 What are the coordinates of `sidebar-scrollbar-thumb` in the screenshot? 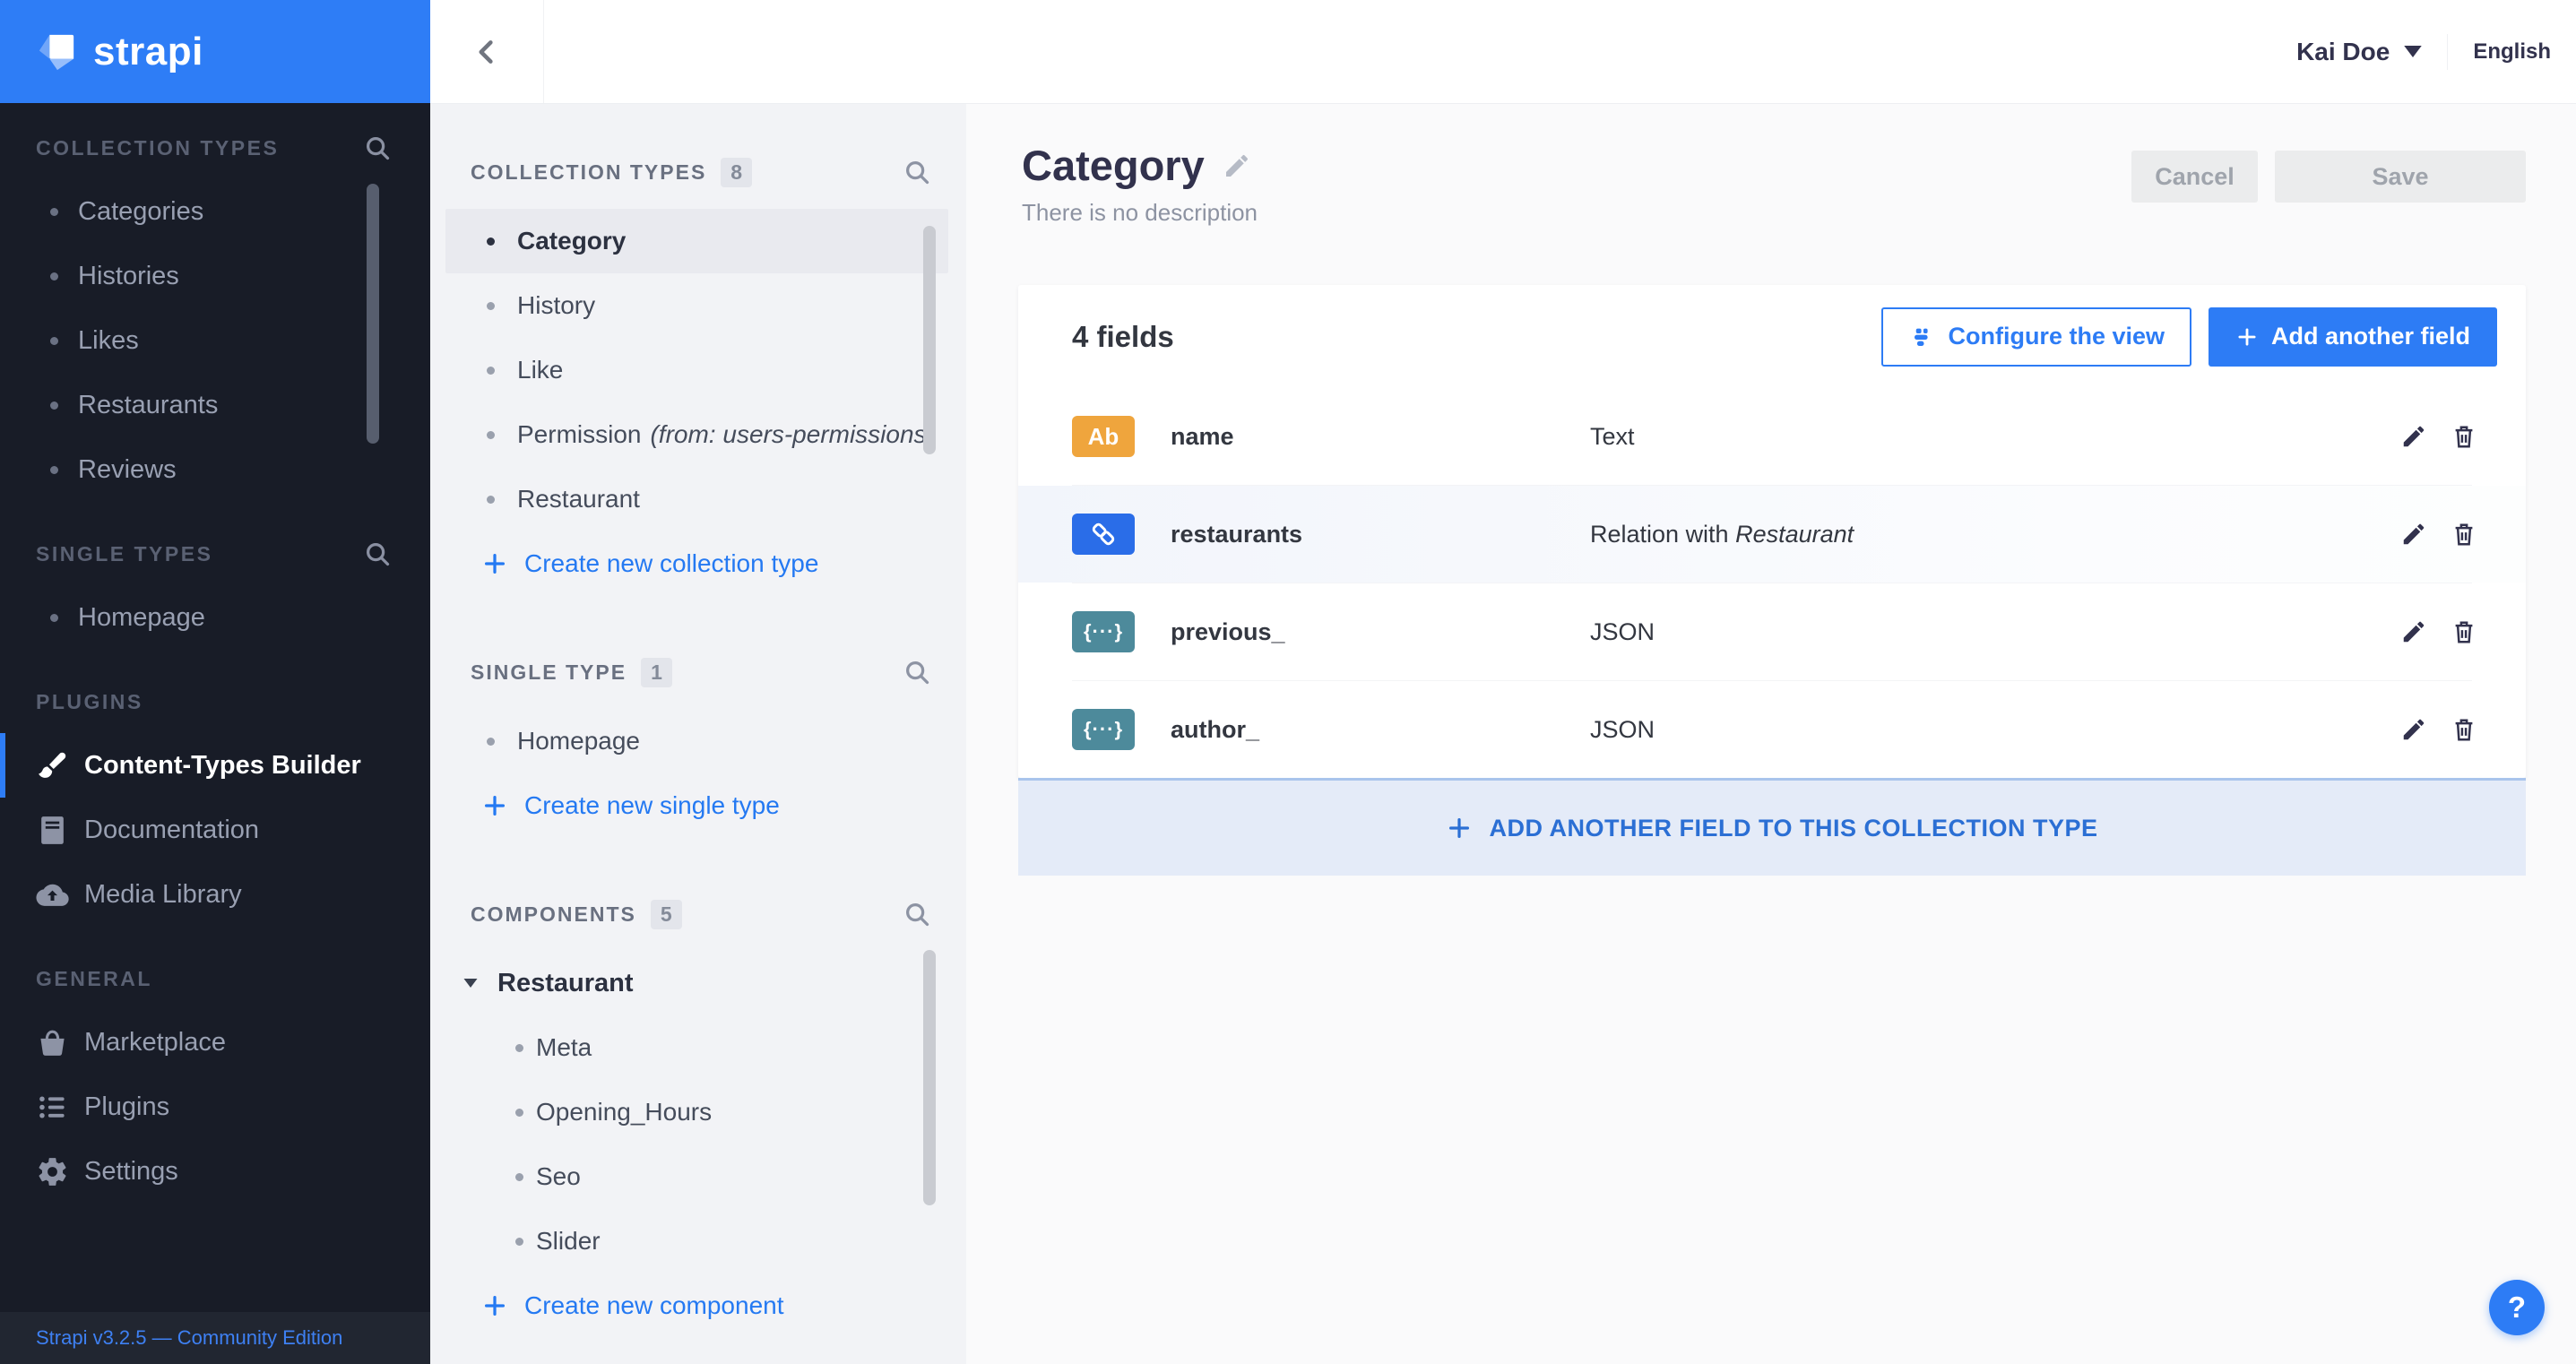 It's located at (373, 314).